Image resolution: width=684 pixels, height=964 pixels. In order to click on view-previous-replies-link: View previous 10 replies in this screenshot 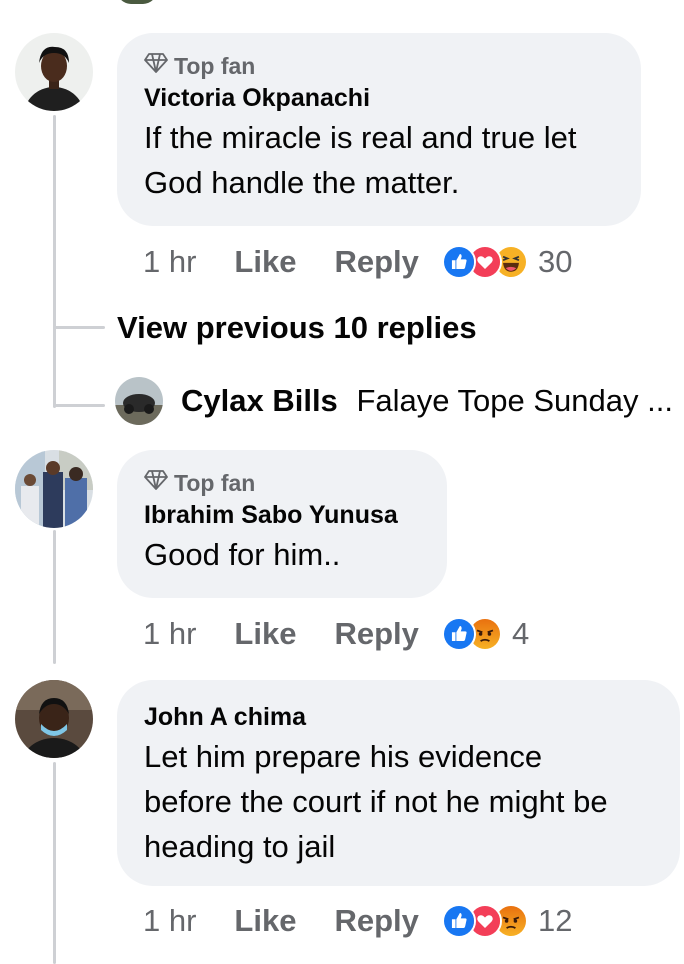, I will do `click(297, 328)`.